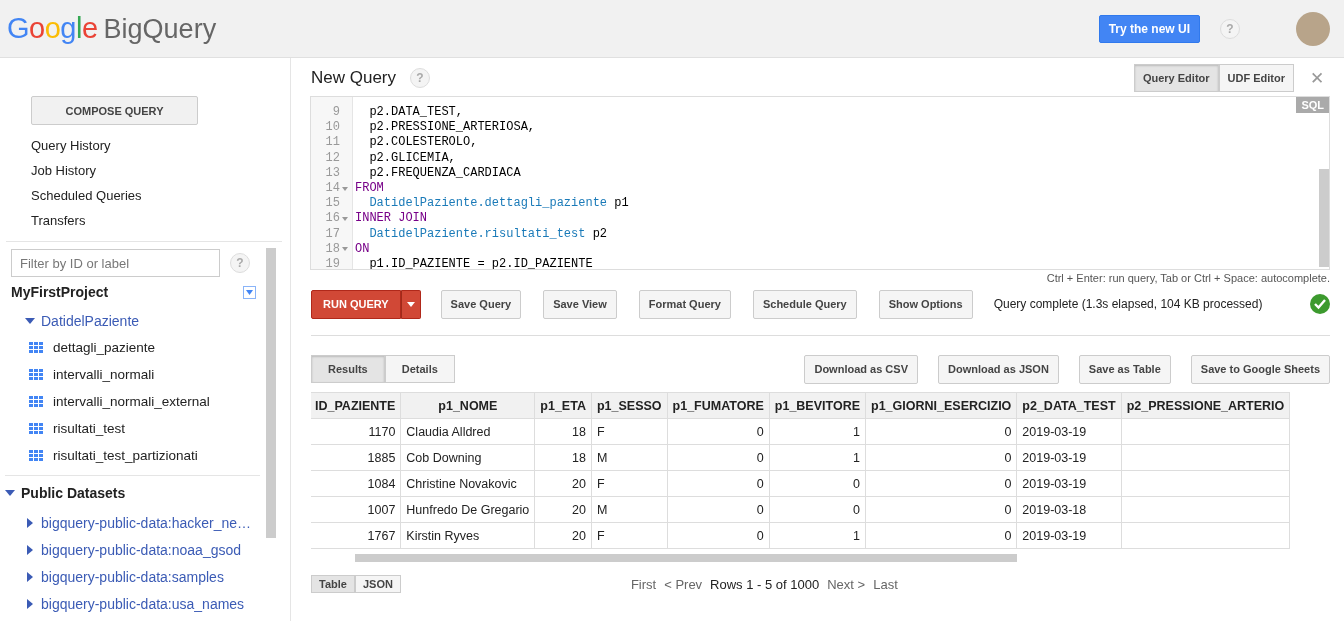 This screenshot has height=621, width=1344. What do you see at coordinates (1149, 28) in the screenshot?
I see `try-new-ui-button: Try the new UI` at bounding box center [1149, 28].